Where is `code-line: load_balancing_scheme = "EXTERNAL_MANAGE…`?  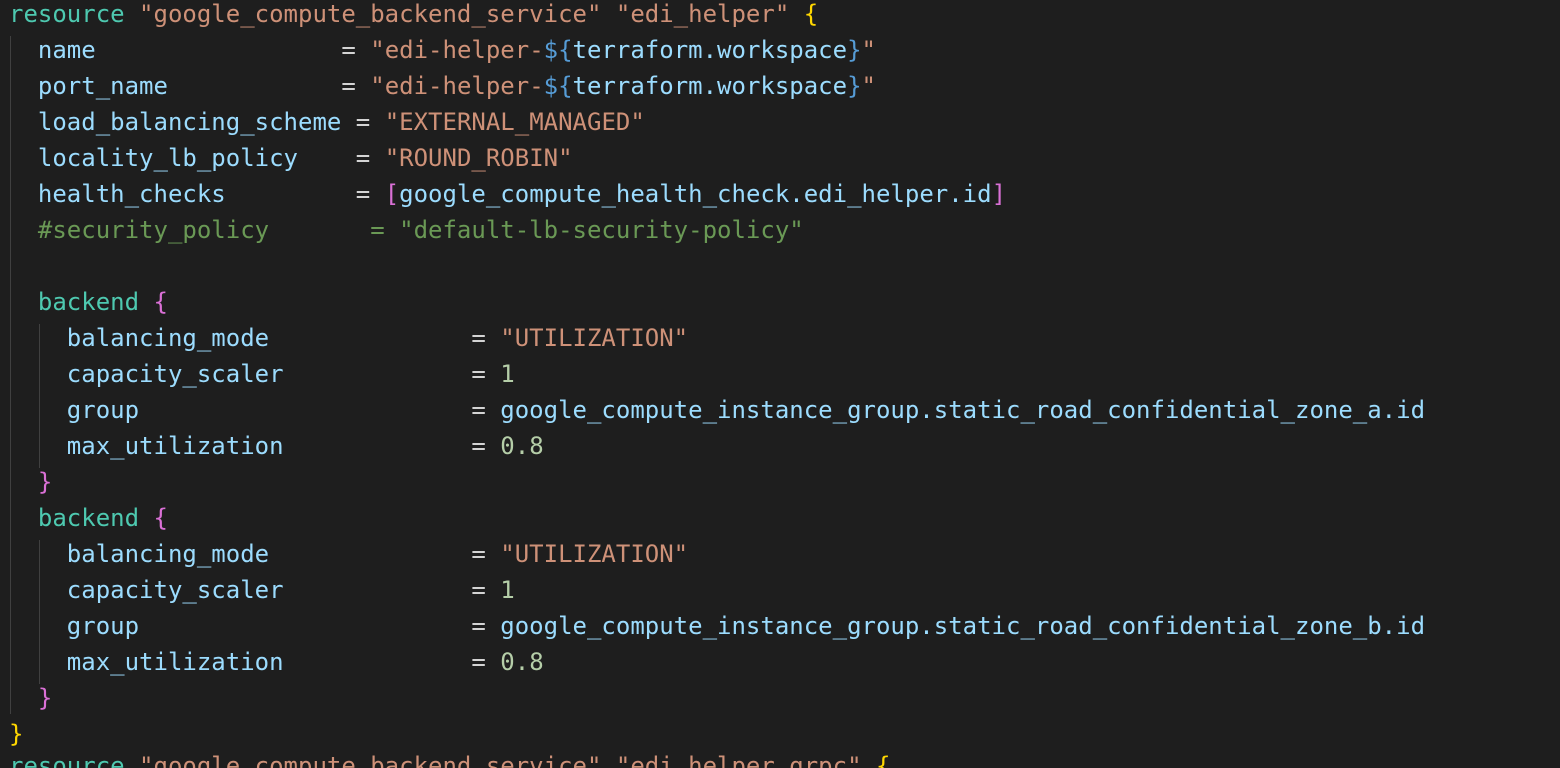 code-line: load_balancing_scheme = "EXTERNAL_MANAGE… is located at coordinates (327, 122).